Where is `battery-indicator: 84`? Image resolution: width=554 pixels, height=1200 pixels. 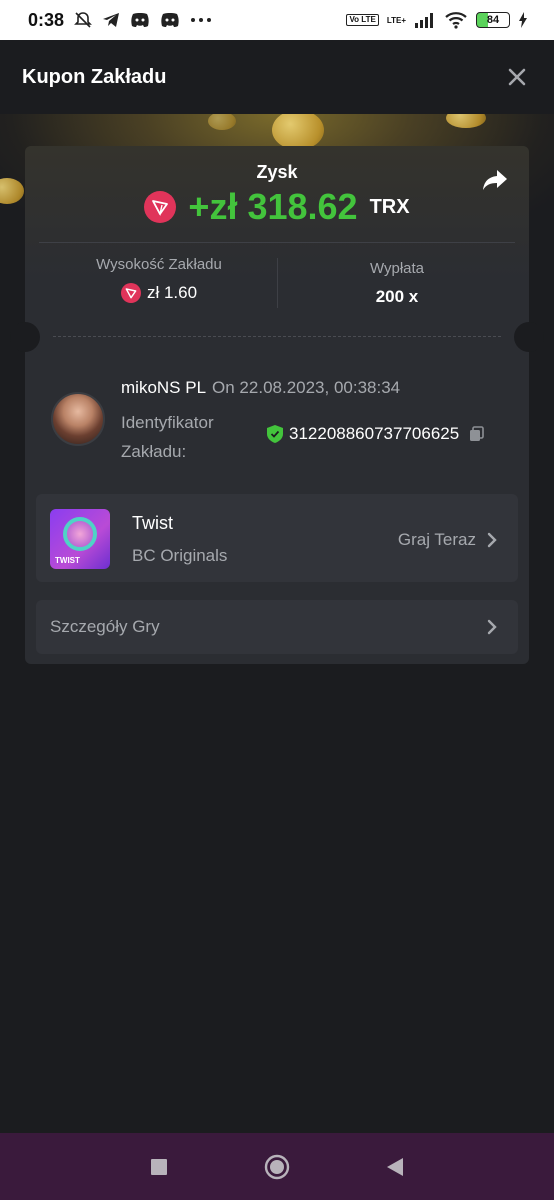 battery-indicator: 84 is located at coordinates (493, 20).